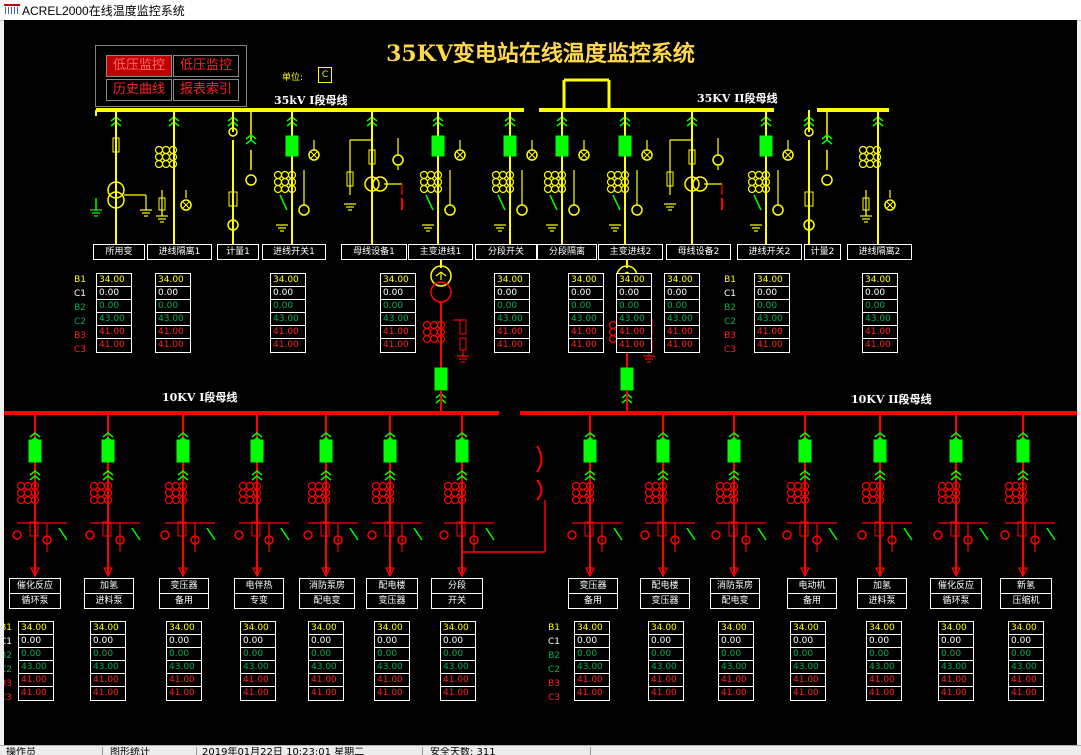 The height and width of the screenshot is (755, 1081). Describe the element at coordinates (79, 322) in the screenshot. I see `row-label-c2: C2` at that location.